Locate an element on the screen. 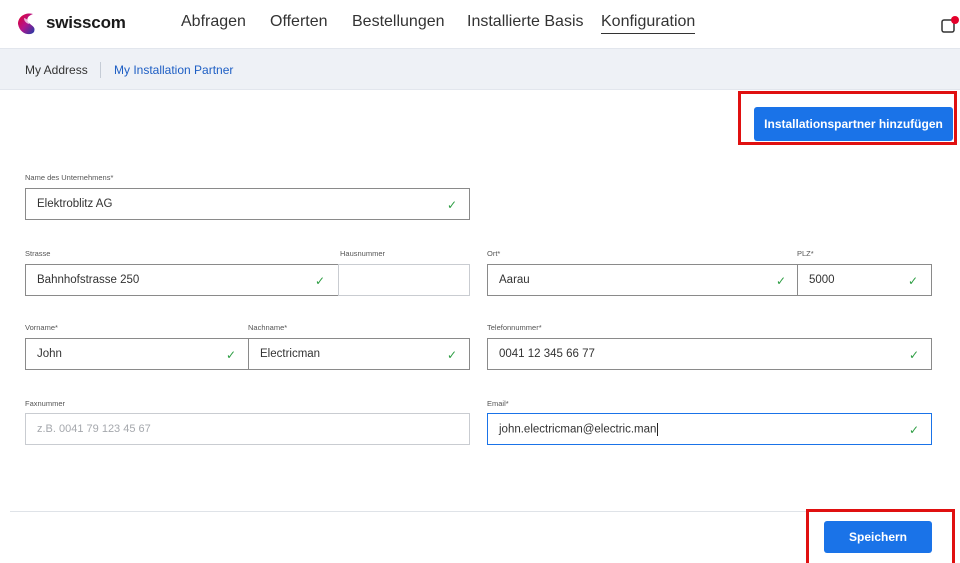 This screenshot has height=563, width=960. company-value: Elektroblitz AG is located at coordinates (75, 204).